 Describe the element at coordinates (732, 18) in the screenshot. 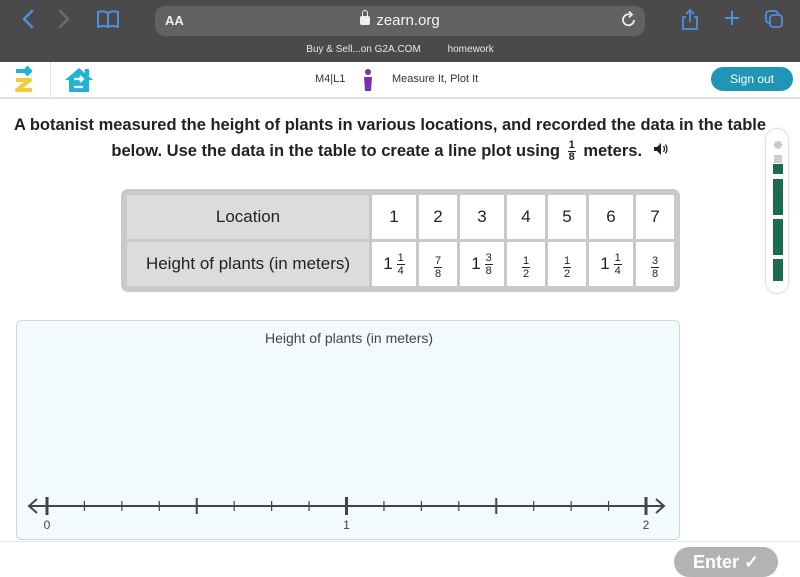

I see `plus-icon` at that location.